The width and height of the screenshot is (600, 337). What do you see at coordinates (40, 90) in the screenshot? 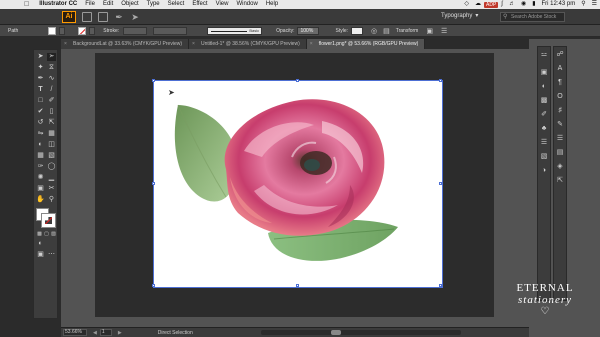
I see `type-tool-icon: T` at bounding box center [40, 90].